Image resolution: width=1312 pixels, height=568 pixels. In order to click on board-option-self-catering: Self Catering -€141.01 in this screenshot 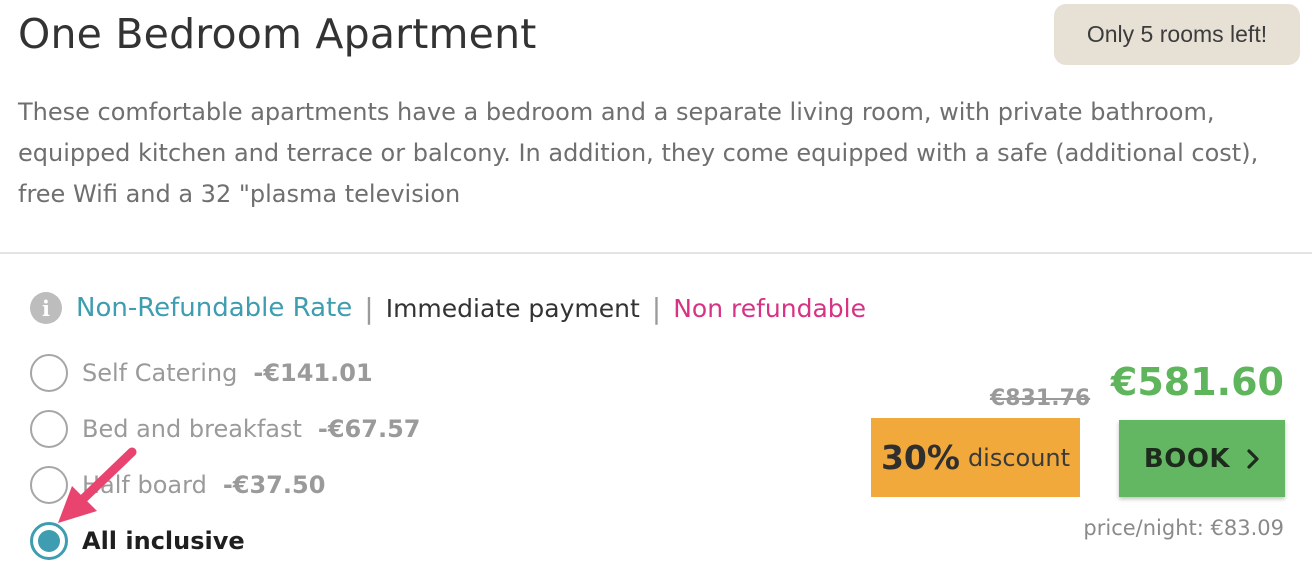, I will do `click(201, 373)`.